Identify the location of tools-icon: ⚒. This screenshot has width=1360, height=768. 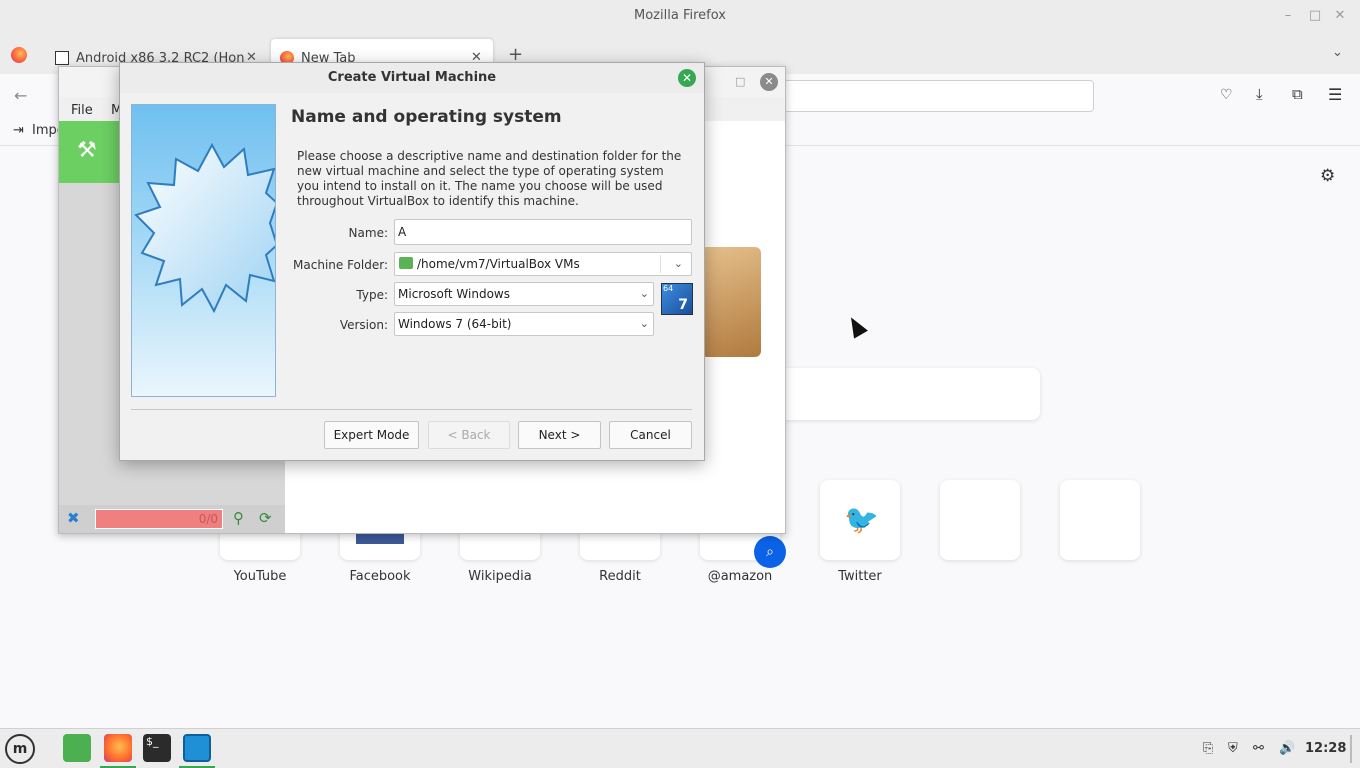
(87, 150).